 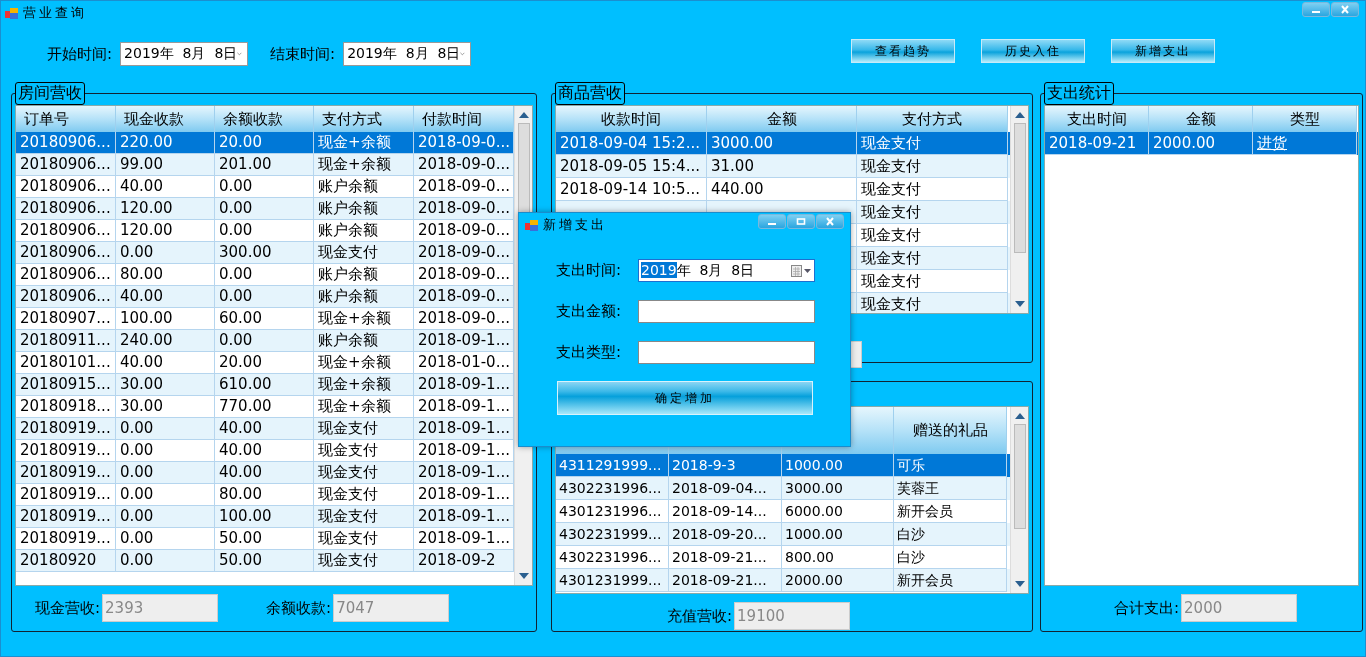 What do you see at coordinates (1147, 608) in the screenshot?
I see `total-label: 合计支出:` at bounding box center [1147, 608].